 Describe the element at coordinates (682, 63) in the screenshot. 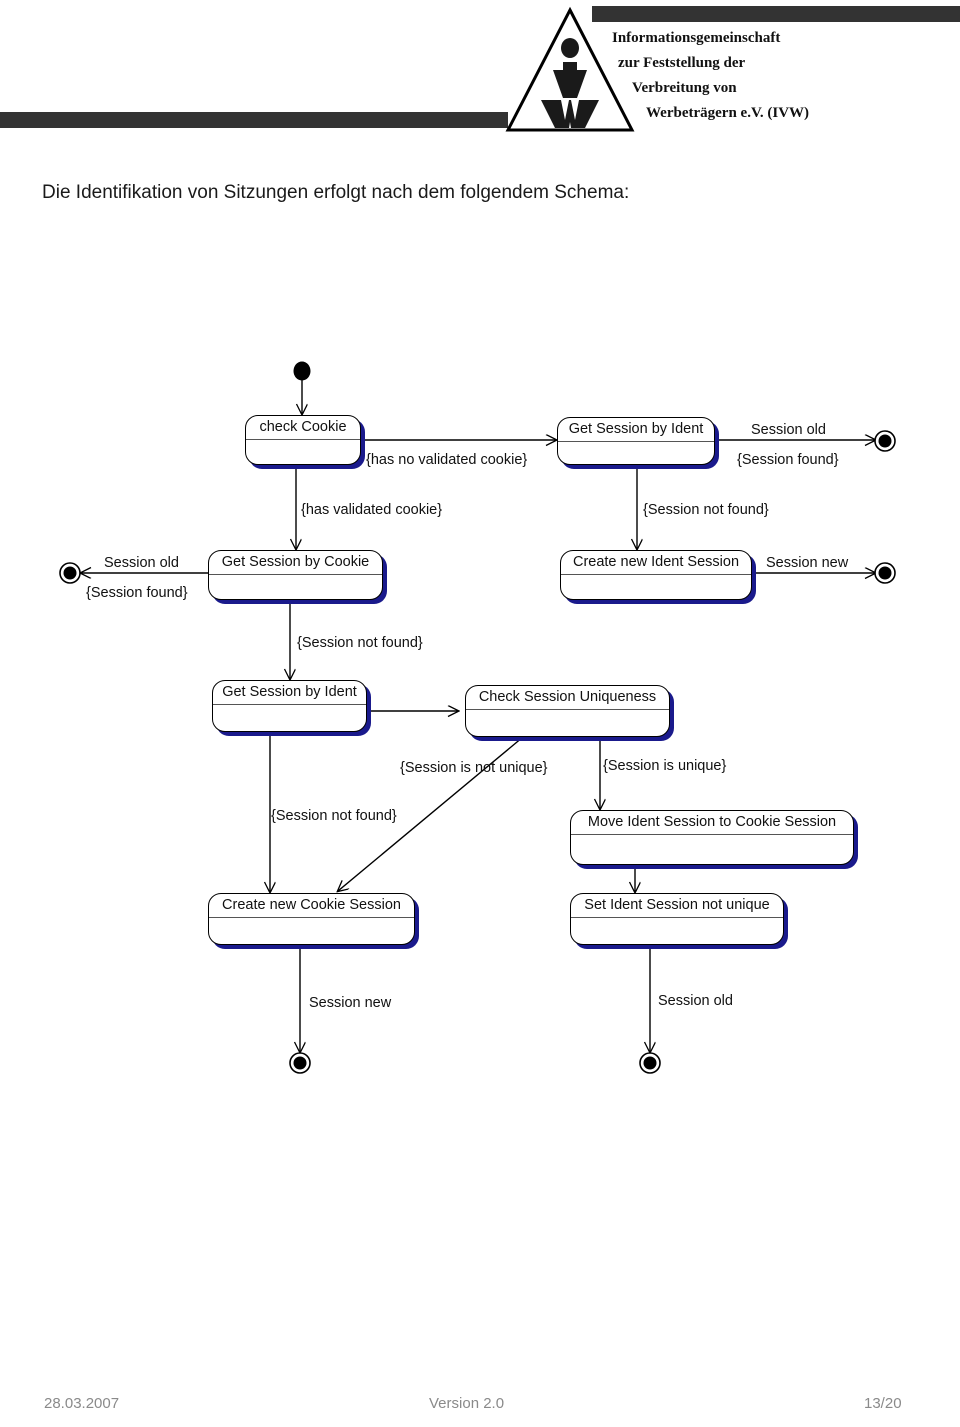

I see `org-line-2: zur Feststellung der` at that location.